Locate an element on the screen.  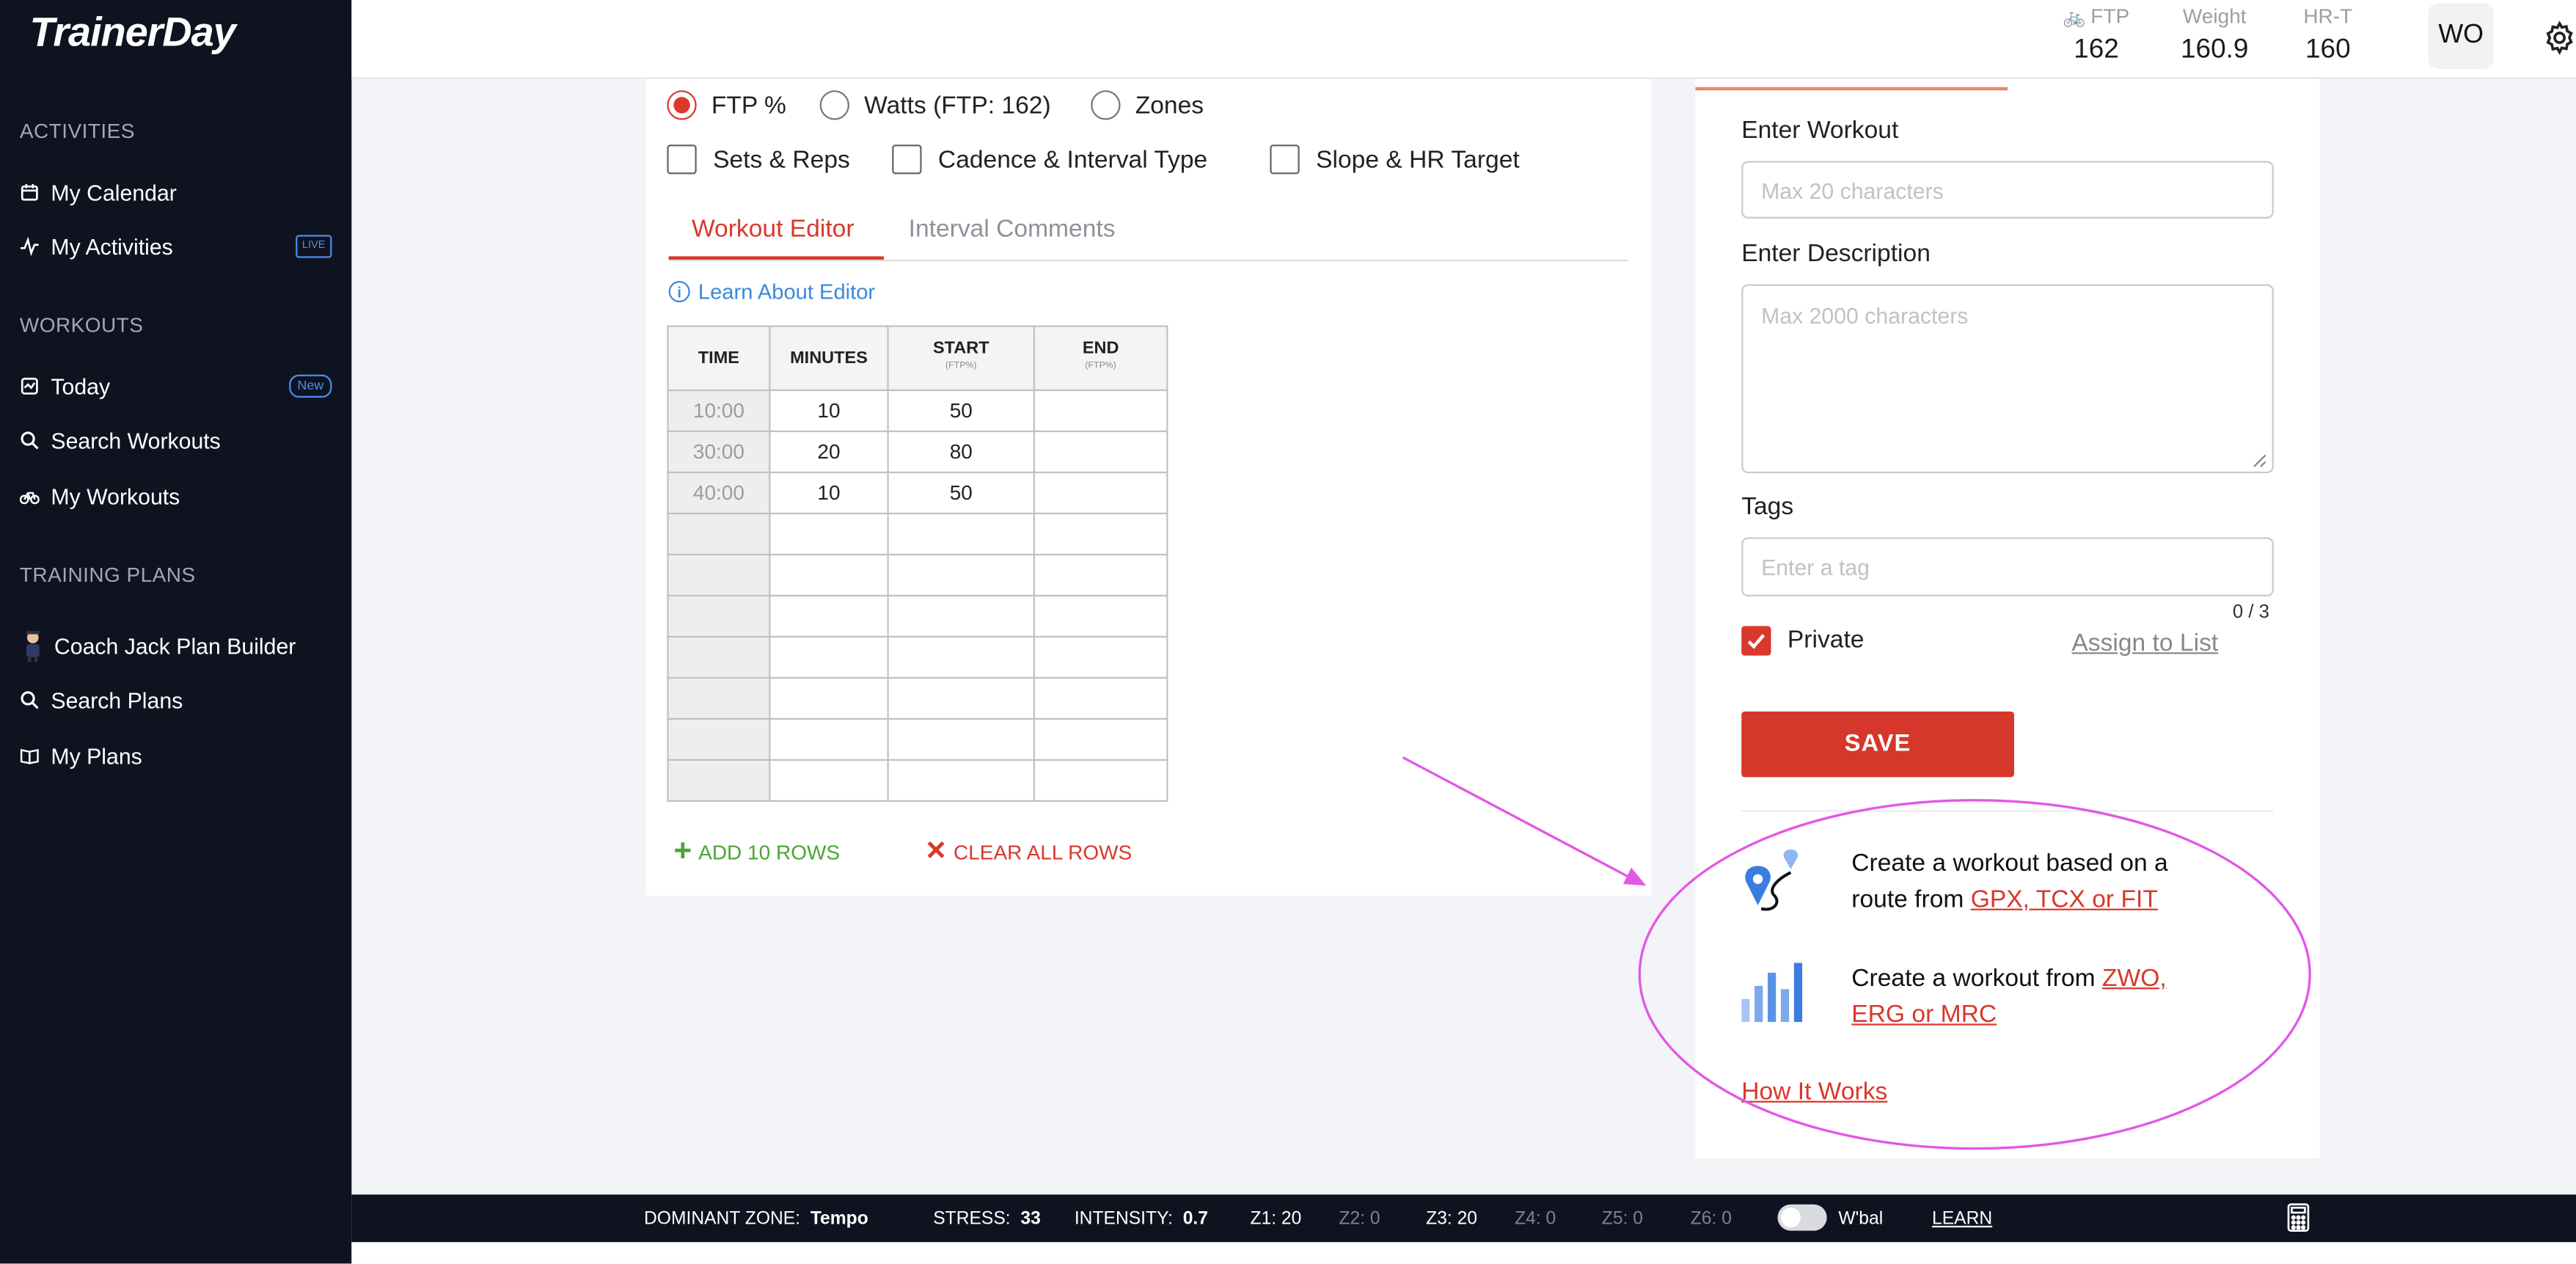
weight-stat: Weight 160.9 is located at coordinates (2215, 35).